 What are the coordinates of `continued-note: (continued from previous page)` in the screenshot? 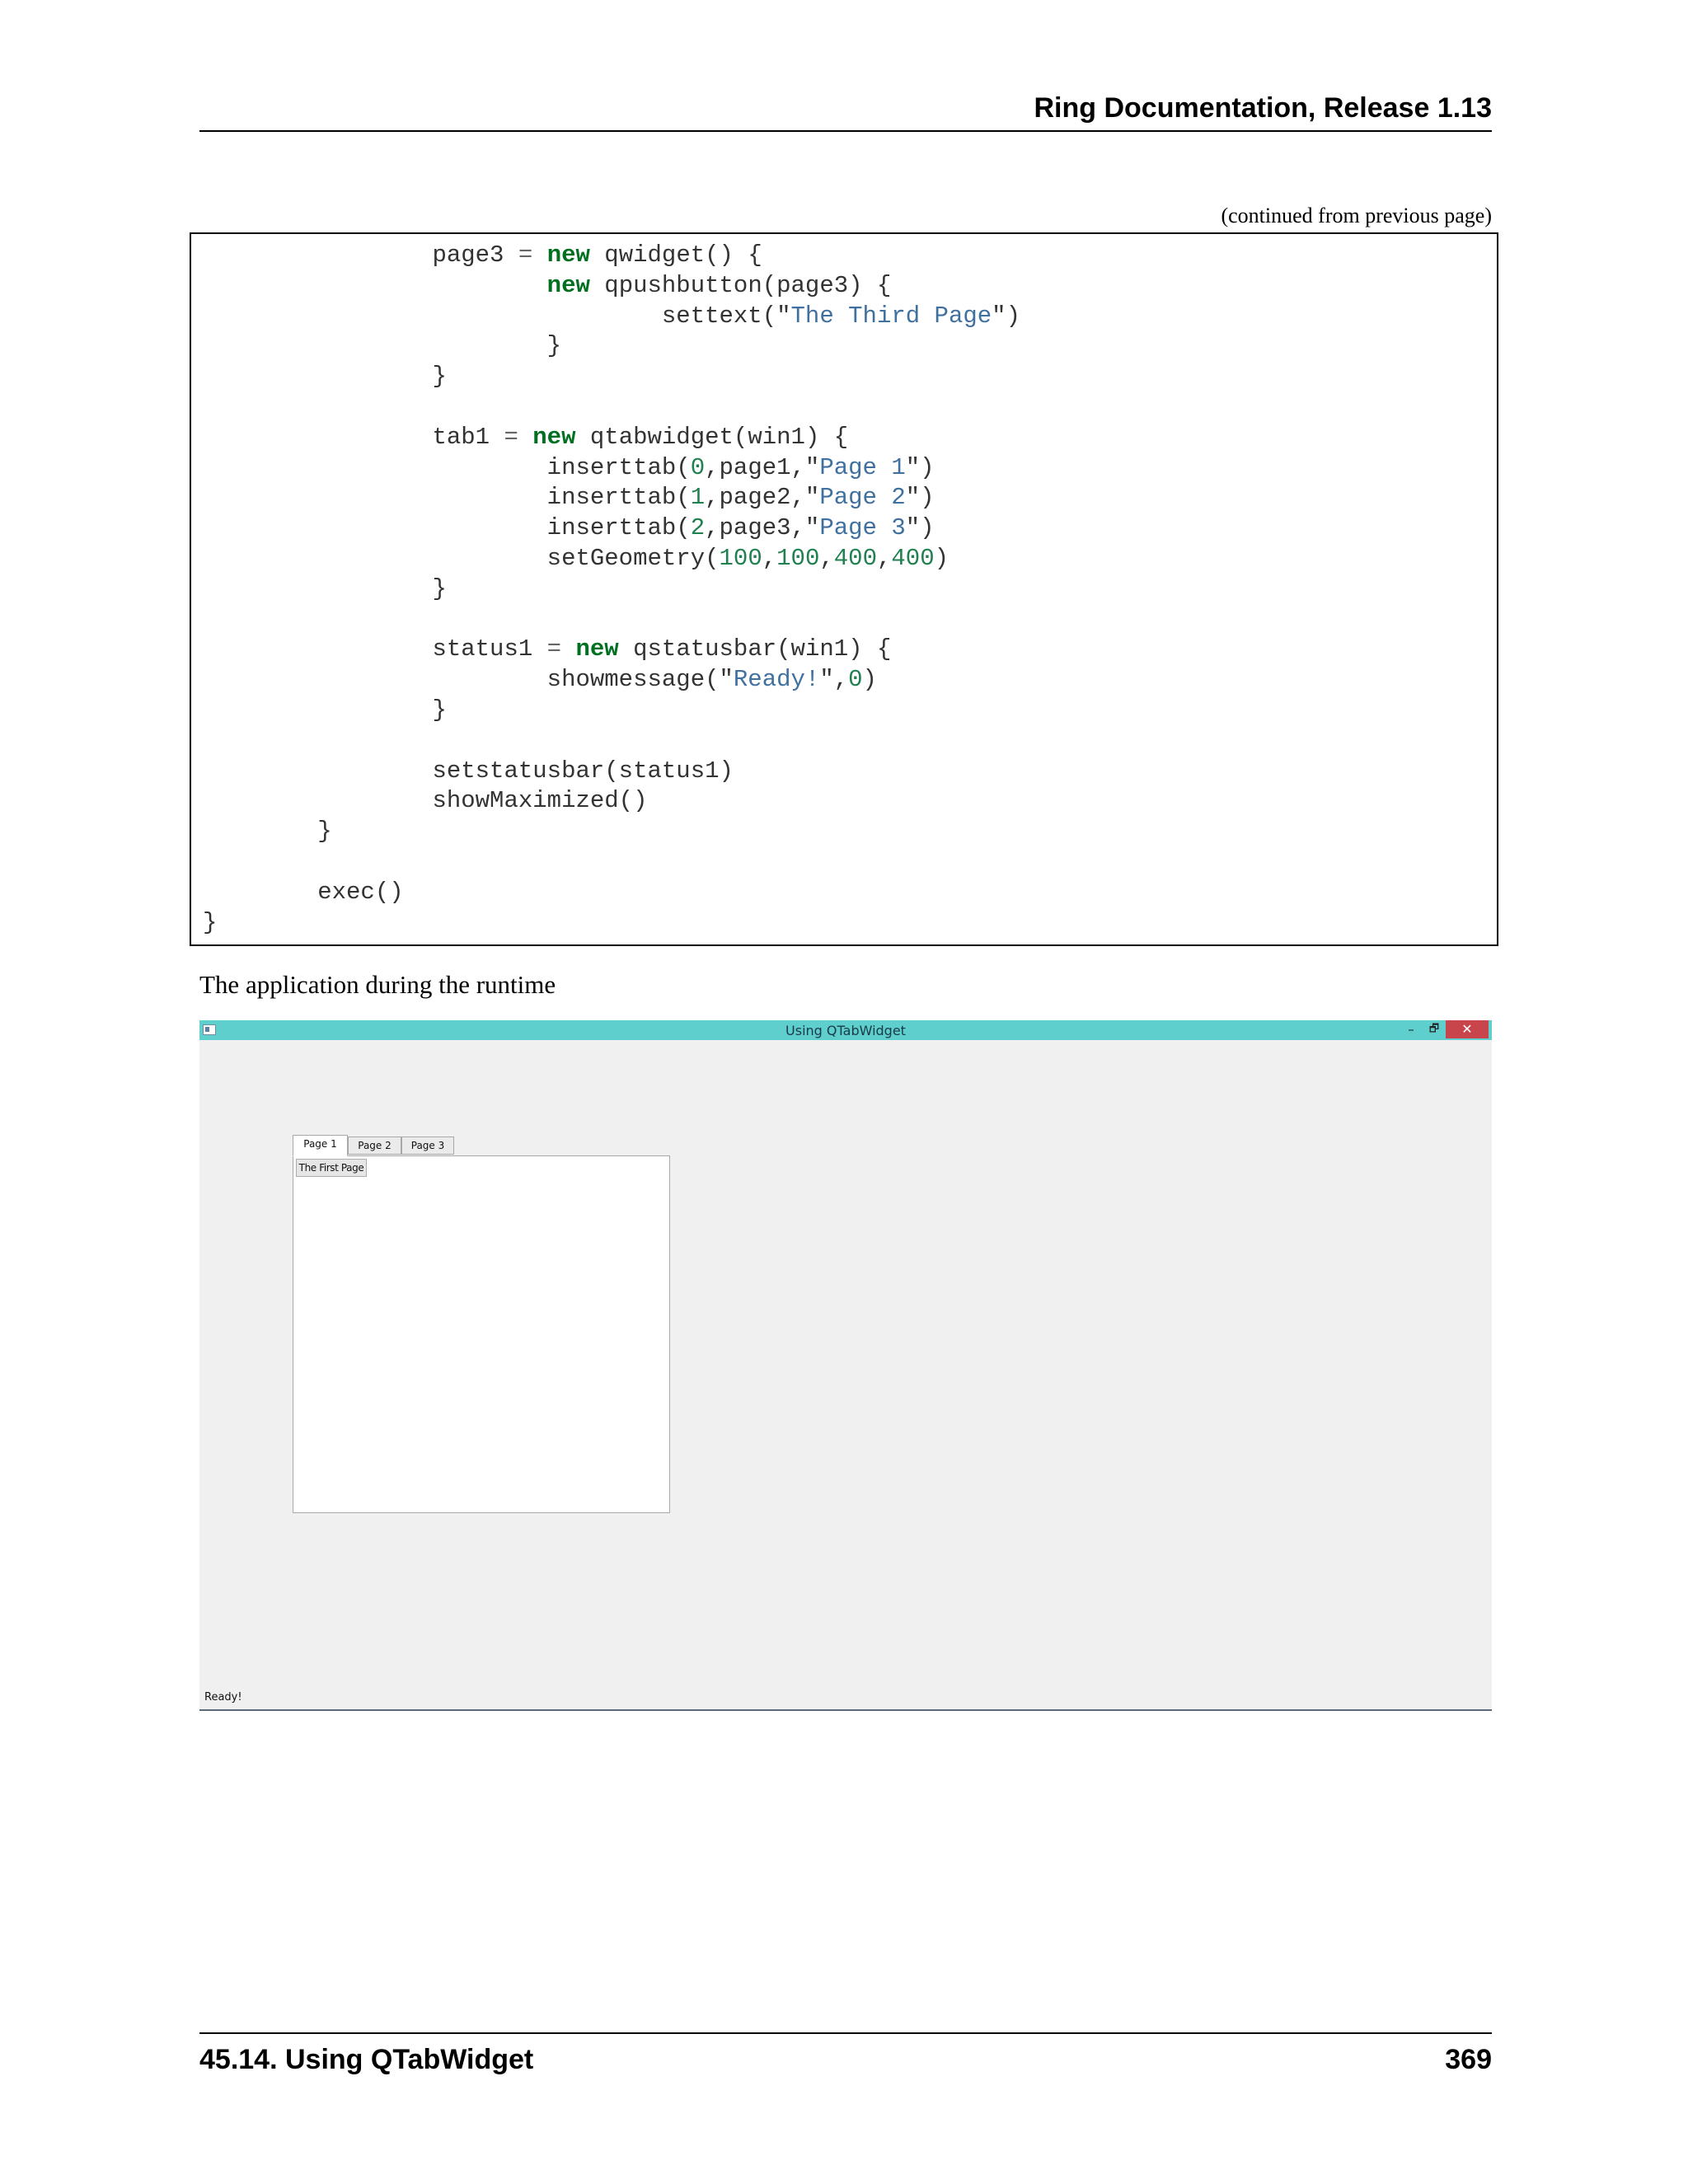 It's located at (1356, 215).